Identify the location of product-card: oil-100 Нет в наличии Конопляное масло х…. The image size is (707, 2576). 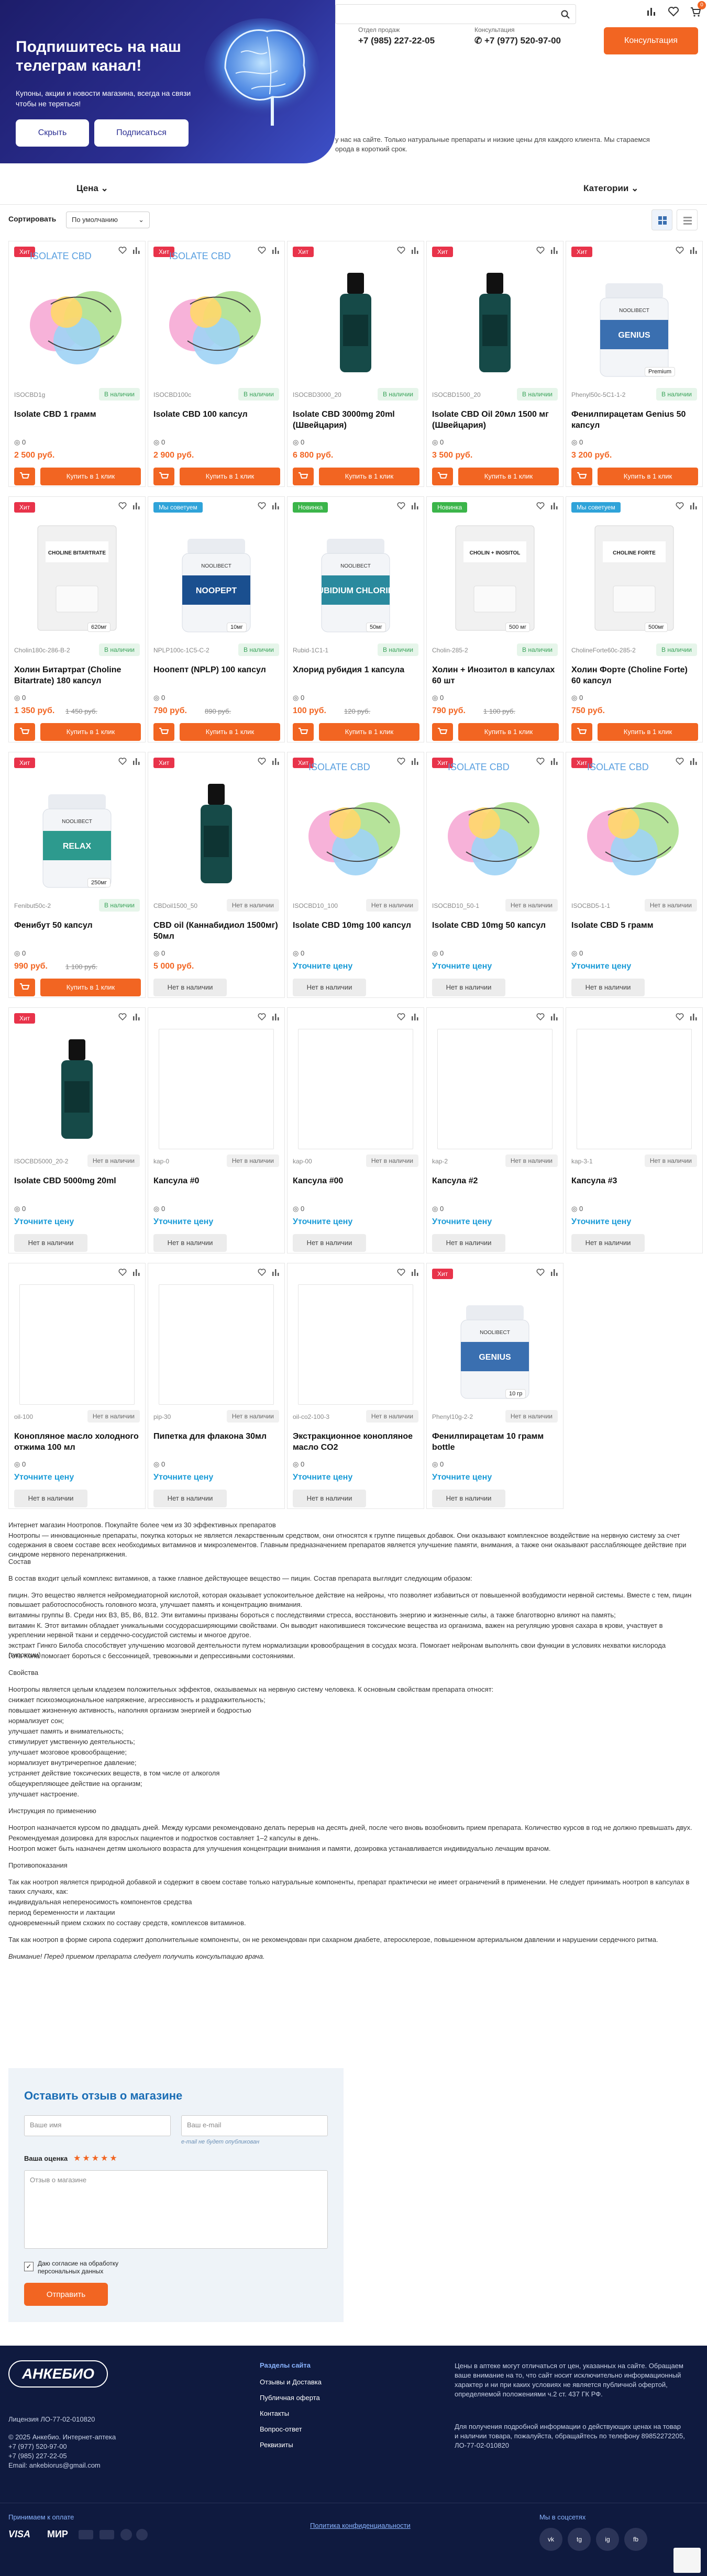
(77, 1386).